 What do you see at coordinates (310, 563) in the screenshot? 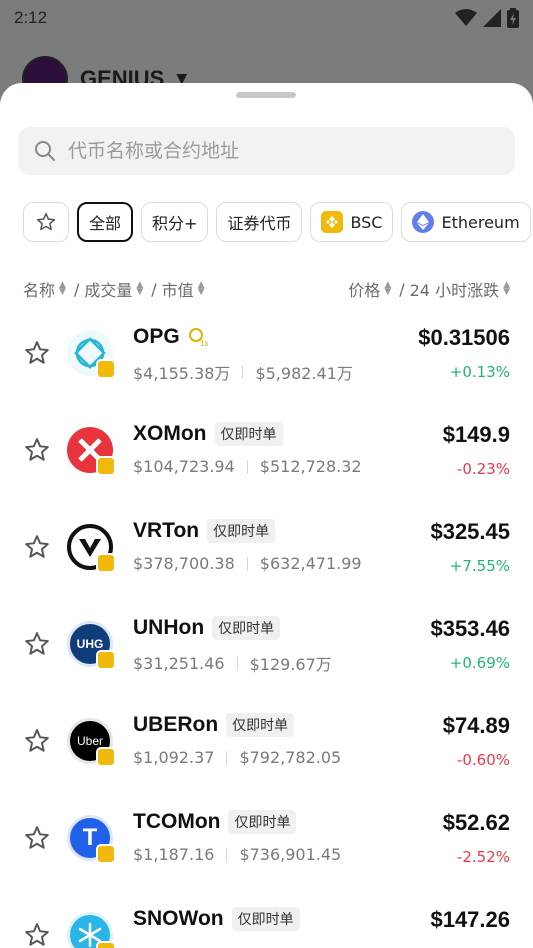
I see `token-market-cap: $632,471.99` at bounding box center [310, 563].